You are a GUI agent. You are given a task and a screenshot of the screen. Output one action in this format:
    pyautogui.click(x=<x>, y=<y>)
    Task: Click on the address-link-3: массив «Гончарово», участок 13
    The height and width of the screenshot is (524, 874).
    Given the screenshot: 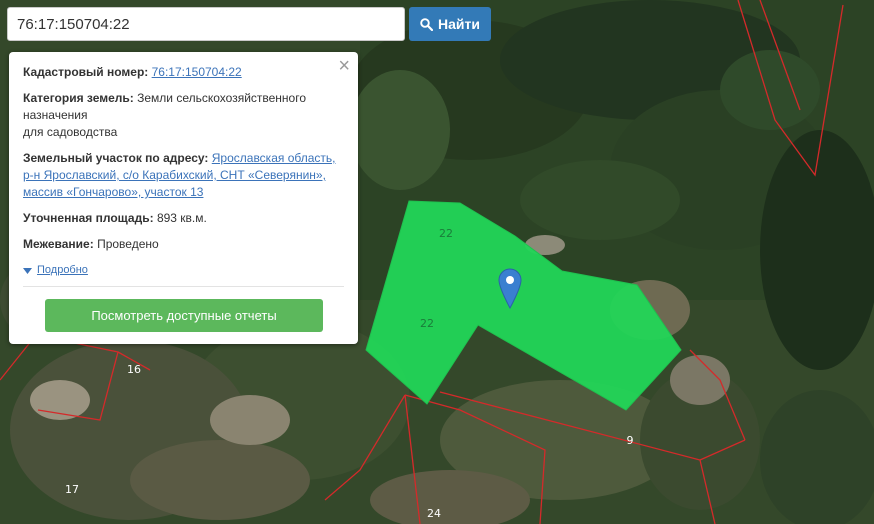 What is the action you would take?
    pyautogui.click(x=113, y=192)
    